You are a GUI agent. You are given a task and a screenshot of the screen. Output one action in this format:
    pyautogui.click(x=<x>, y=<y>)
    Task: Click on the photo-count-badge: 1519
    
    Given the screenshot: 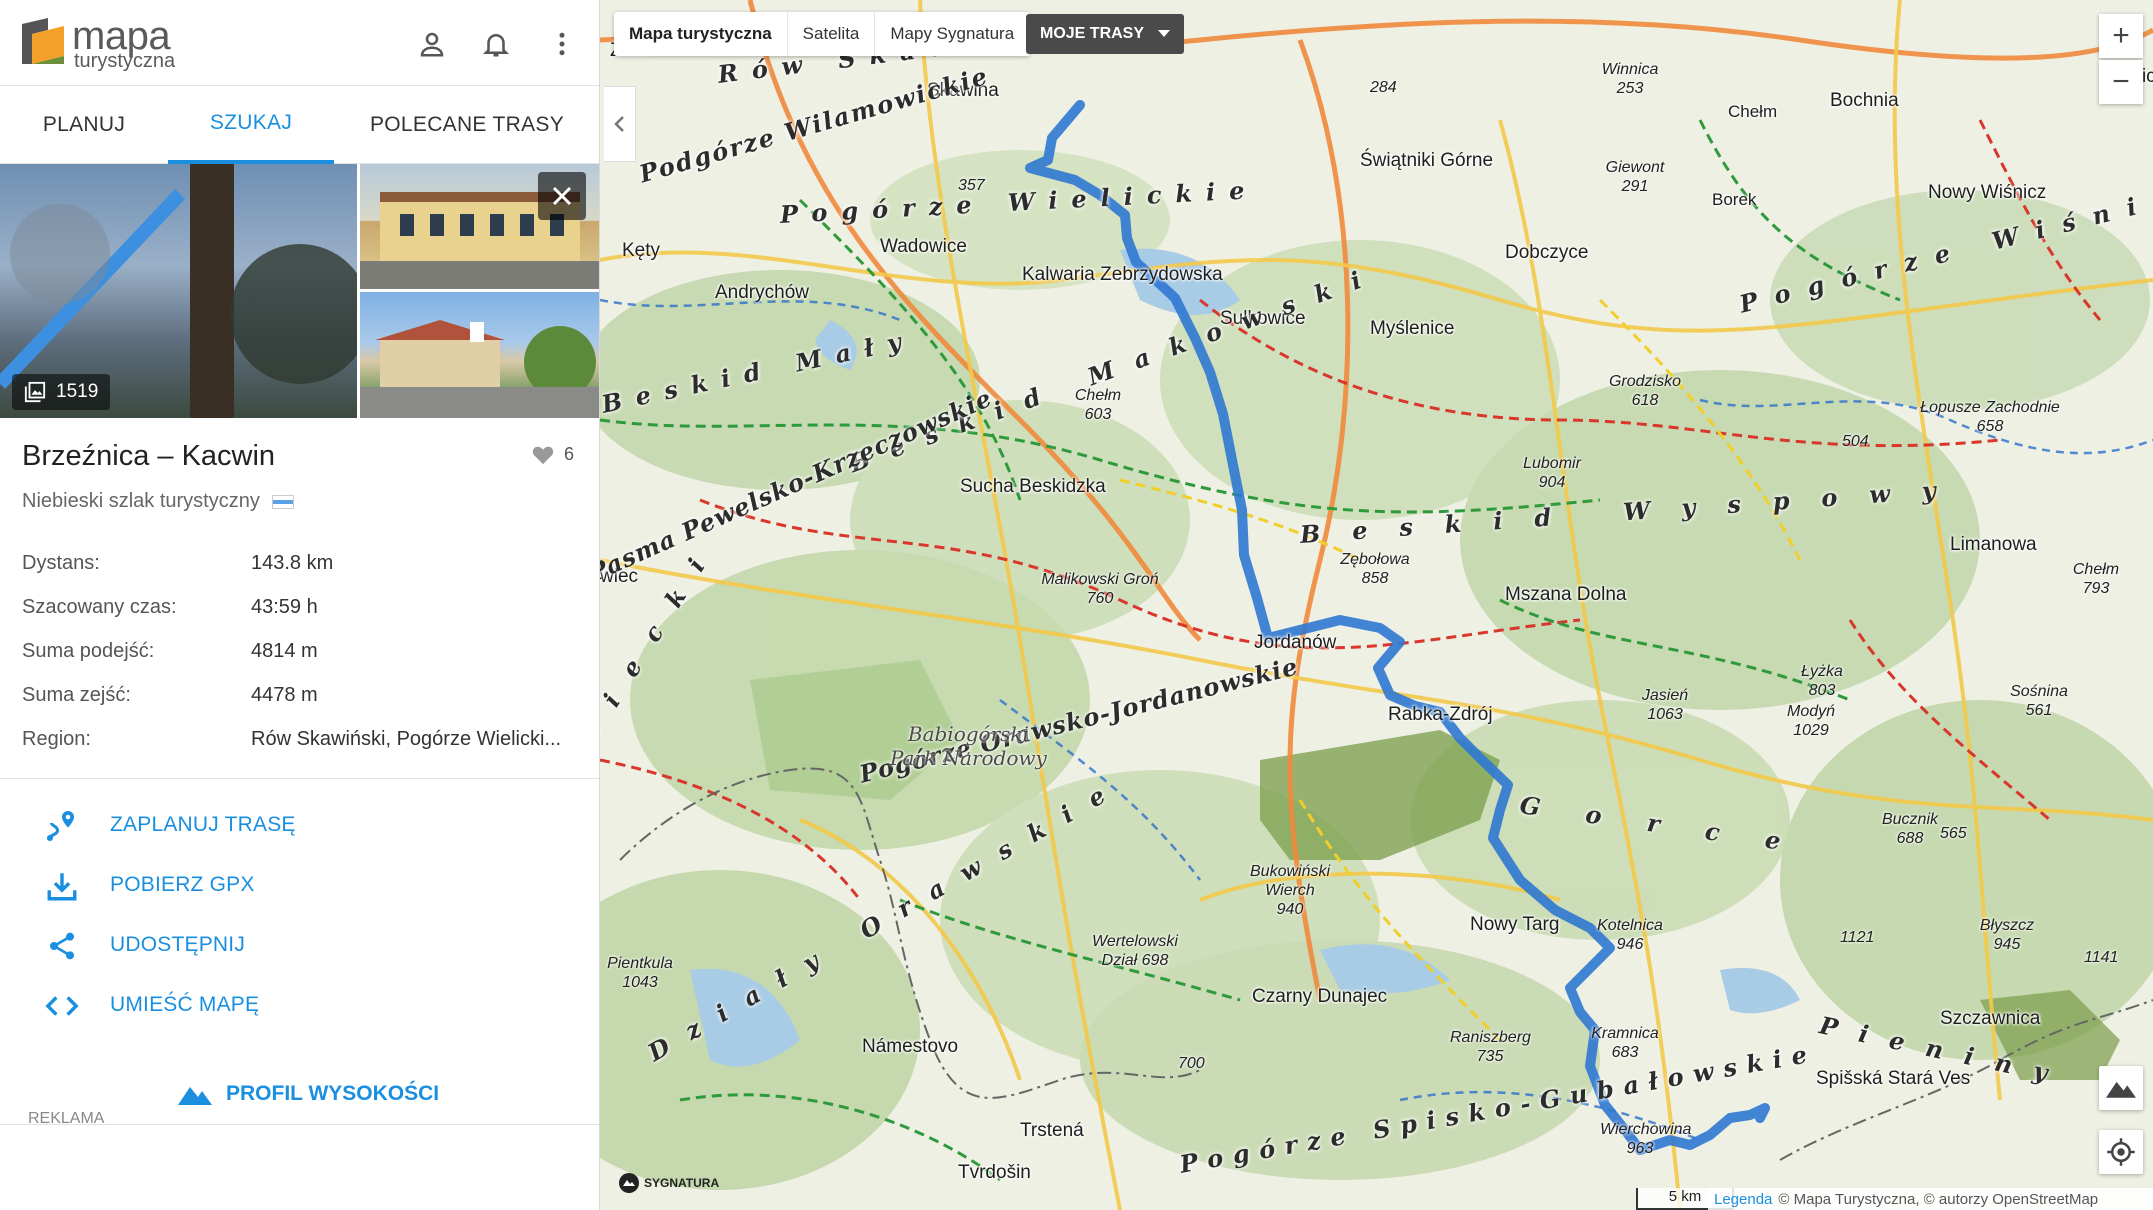 What is the action you would take?
    pyautogui.click(x=61, y=392)
    